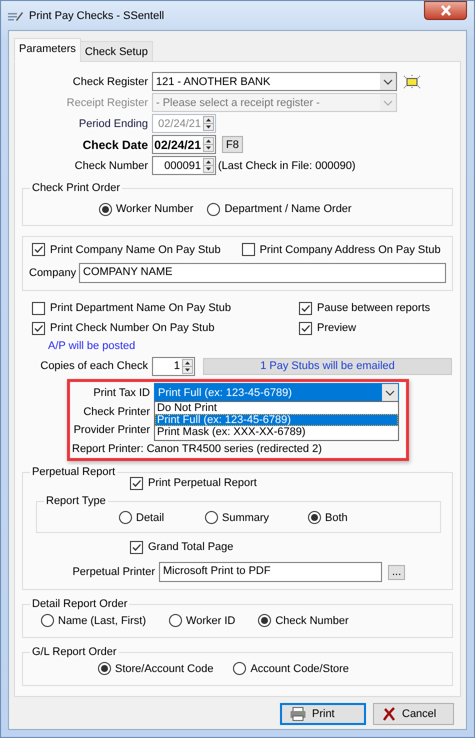 The width and height of the screenshot is (475, 738). I want to click on field-label: Check Printer, so click(116, 412).